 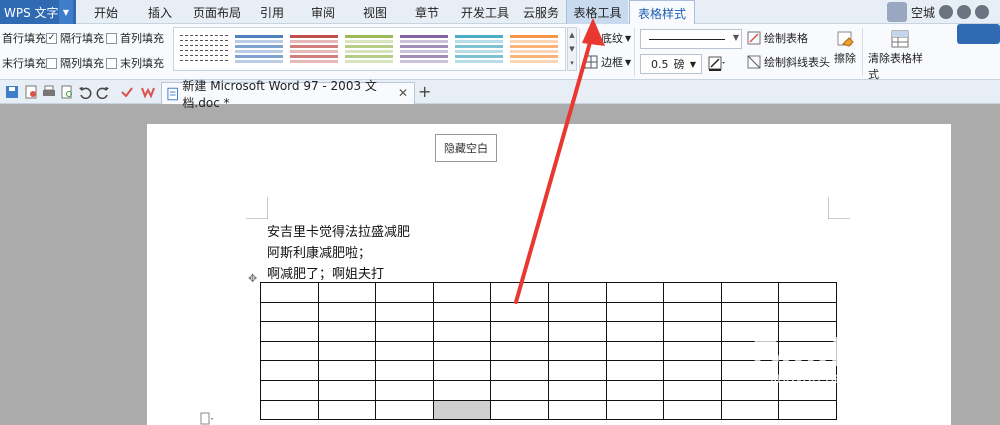 I want to click on tab-references: 引用, so click(x=272, y=12).